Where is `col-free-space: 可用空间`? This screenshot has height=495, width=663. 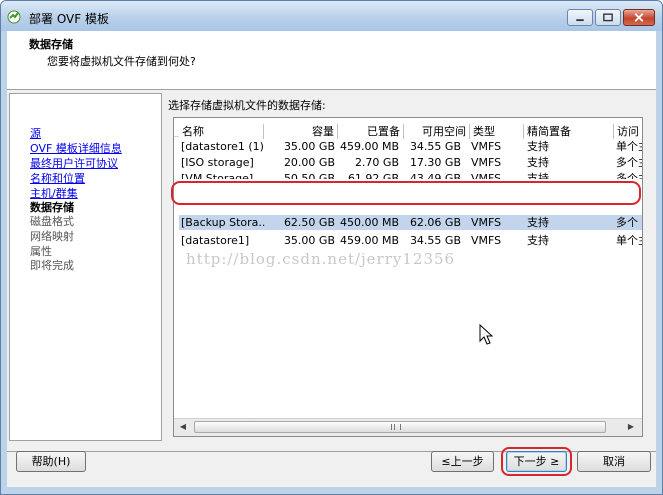
col-free-space: 可用空间 is located at coordinates (437, 131).